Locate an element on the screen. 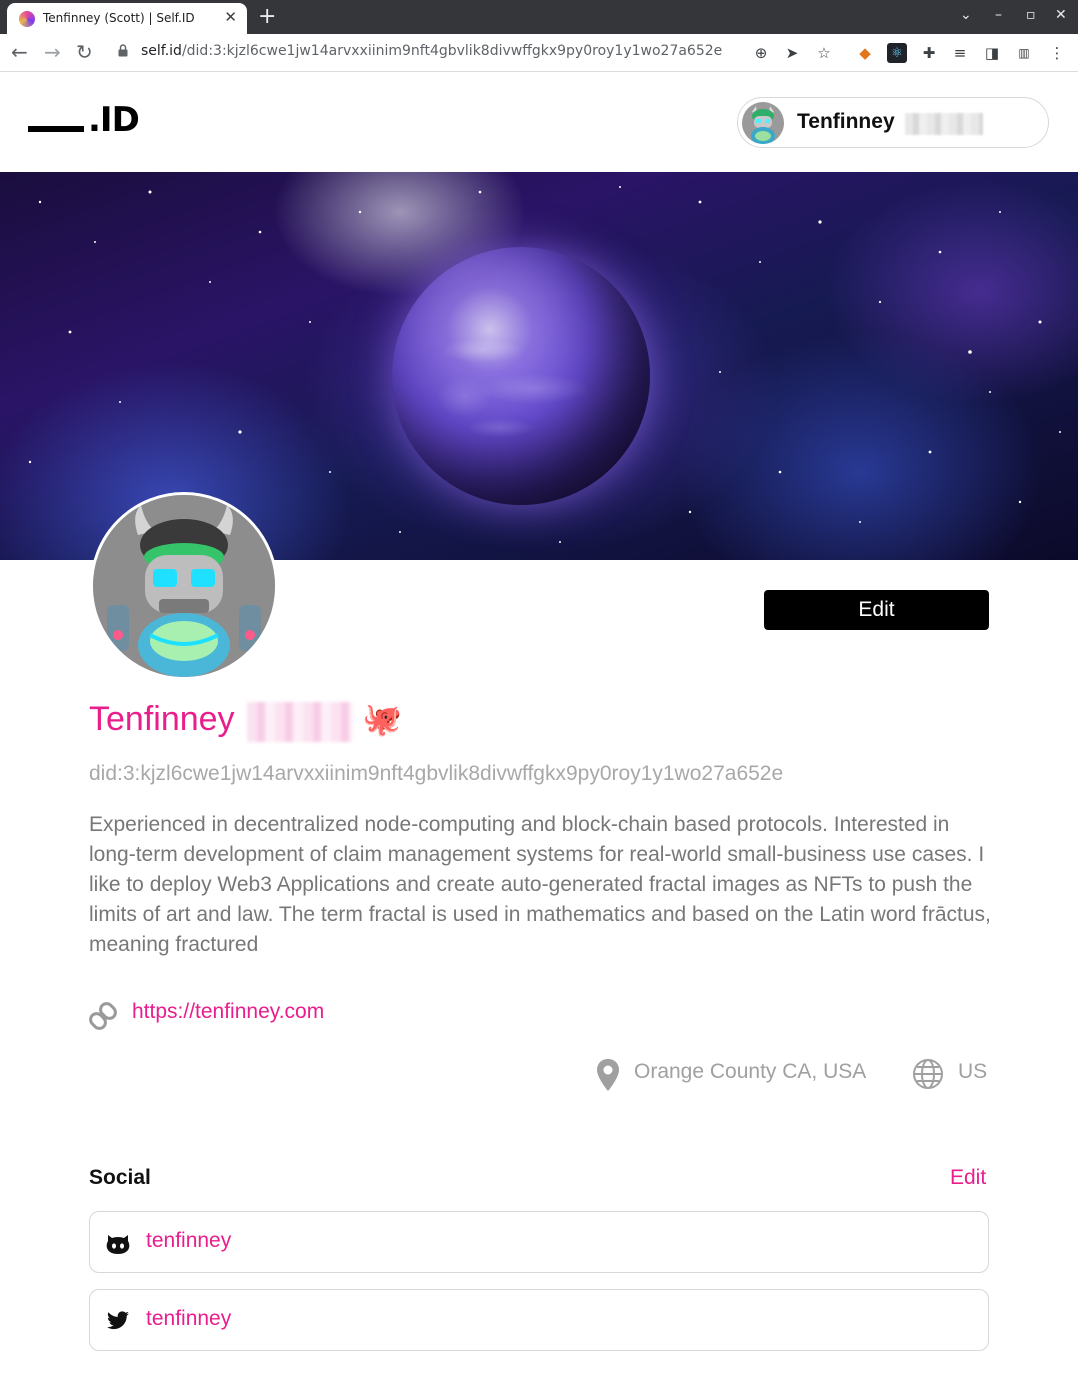 The width and height of the screenshot is (1078, 1382). react-devtools-icon: ⚛ is located at coordinates (897, 53).